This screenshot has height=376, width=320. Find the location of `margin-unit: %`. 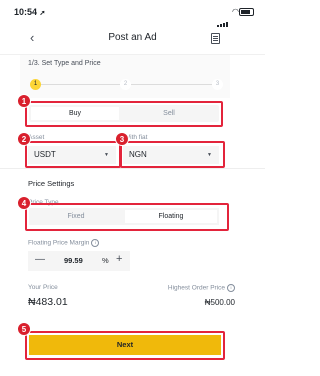

margin-unit: % is located at coordinates (105, 260).